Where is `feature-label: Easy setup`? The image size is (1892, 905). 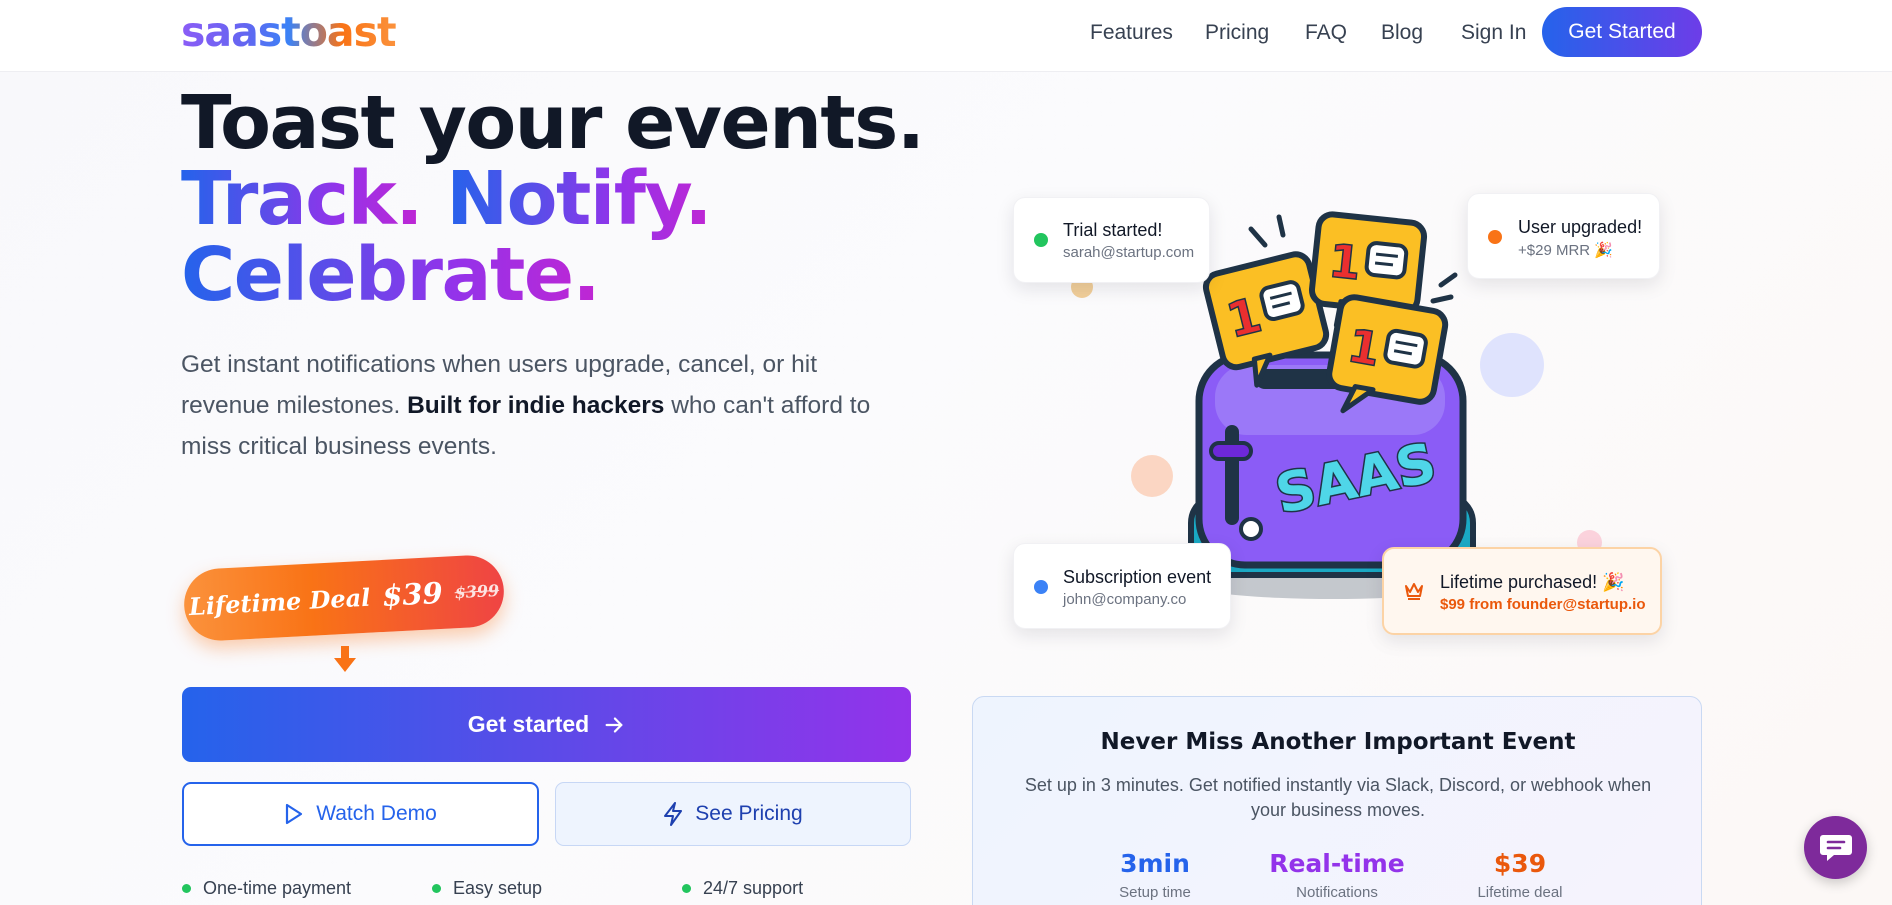
feature-label: Easy setup is located at coordinates (498, 888).